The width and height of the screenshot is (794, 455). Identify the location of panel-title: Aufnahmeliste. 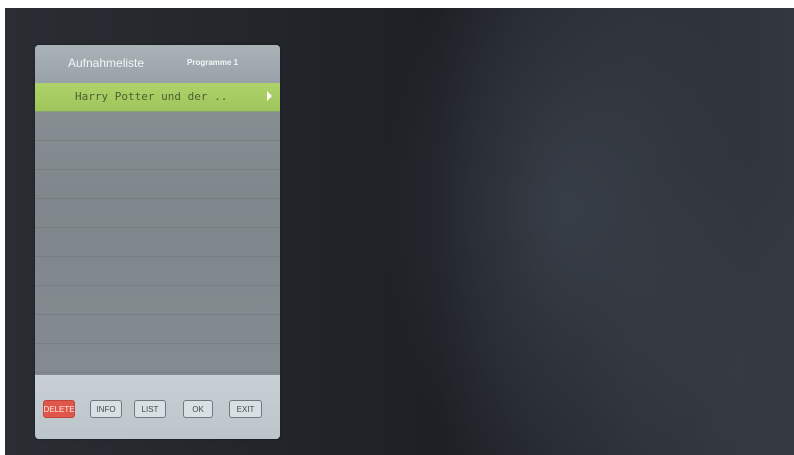
(106, 63).